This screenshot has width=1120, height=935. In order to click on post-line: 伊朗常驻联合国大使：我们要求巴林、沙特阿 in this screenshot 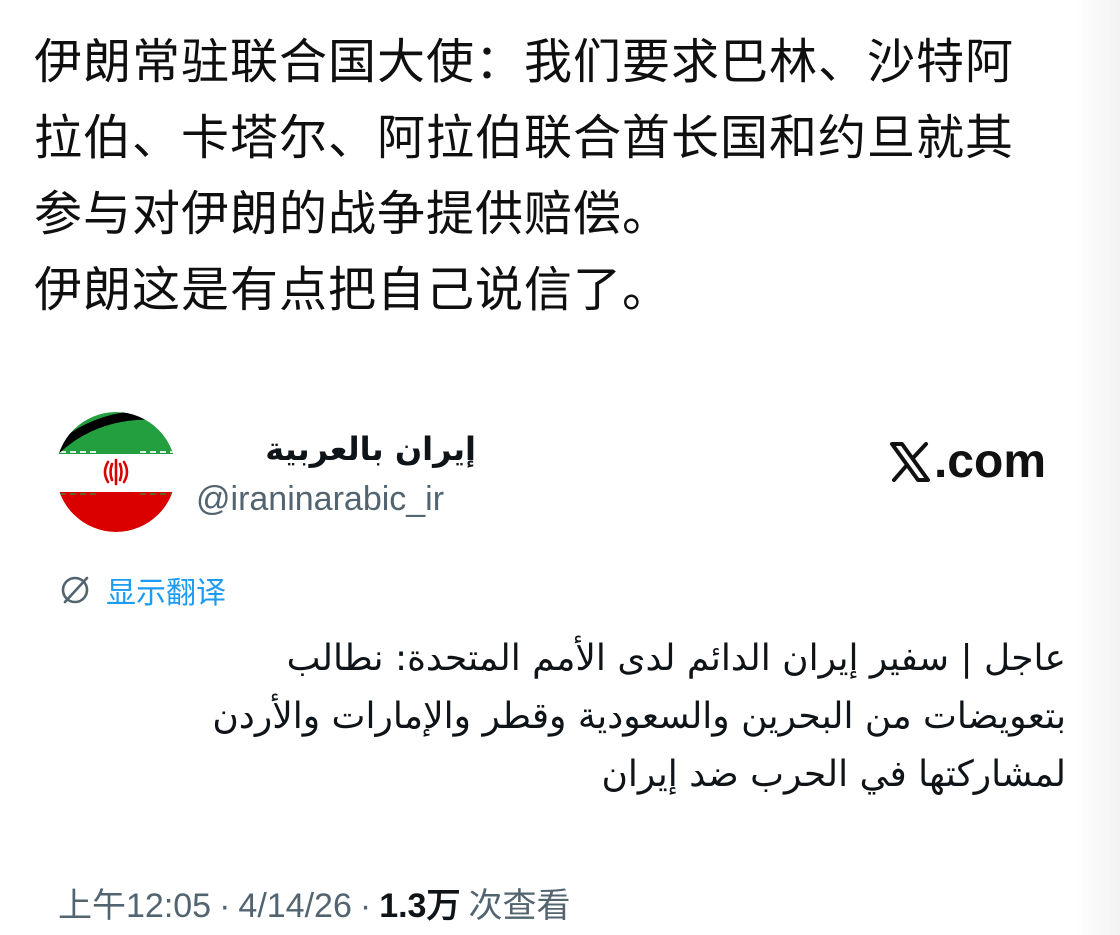, I will do `click(524, 62)`.